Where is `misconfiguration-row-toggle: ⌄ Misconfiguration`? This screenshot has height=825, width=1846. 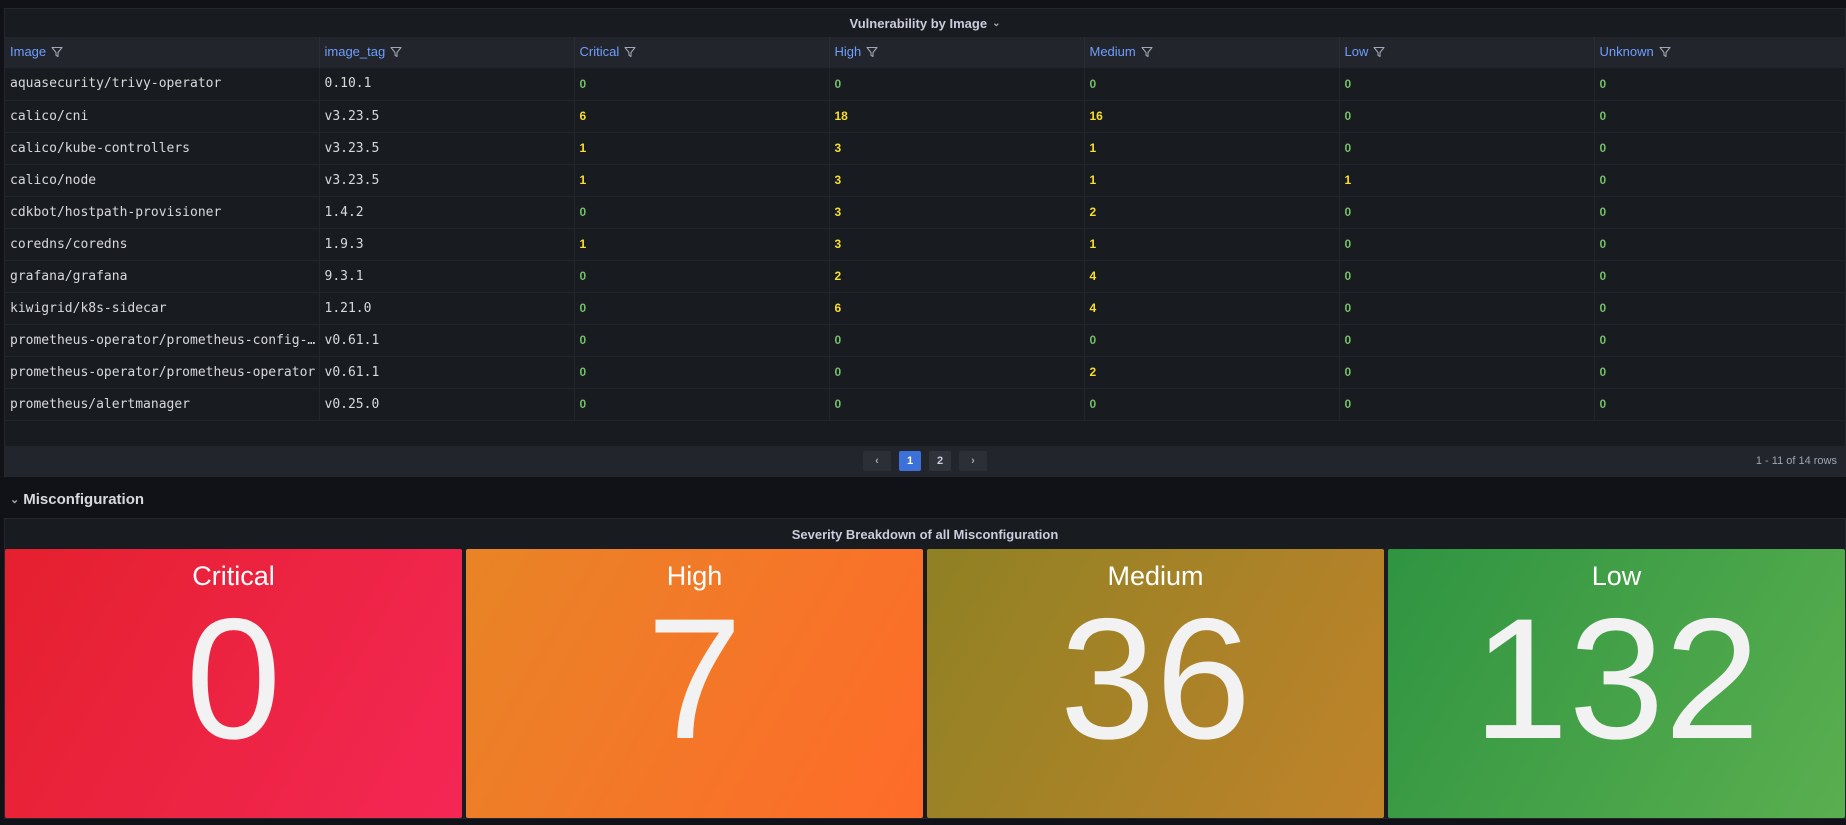 misconfiguration-row-toggle: ⌄ Misconfiguration is located at coordinates (77, 499).